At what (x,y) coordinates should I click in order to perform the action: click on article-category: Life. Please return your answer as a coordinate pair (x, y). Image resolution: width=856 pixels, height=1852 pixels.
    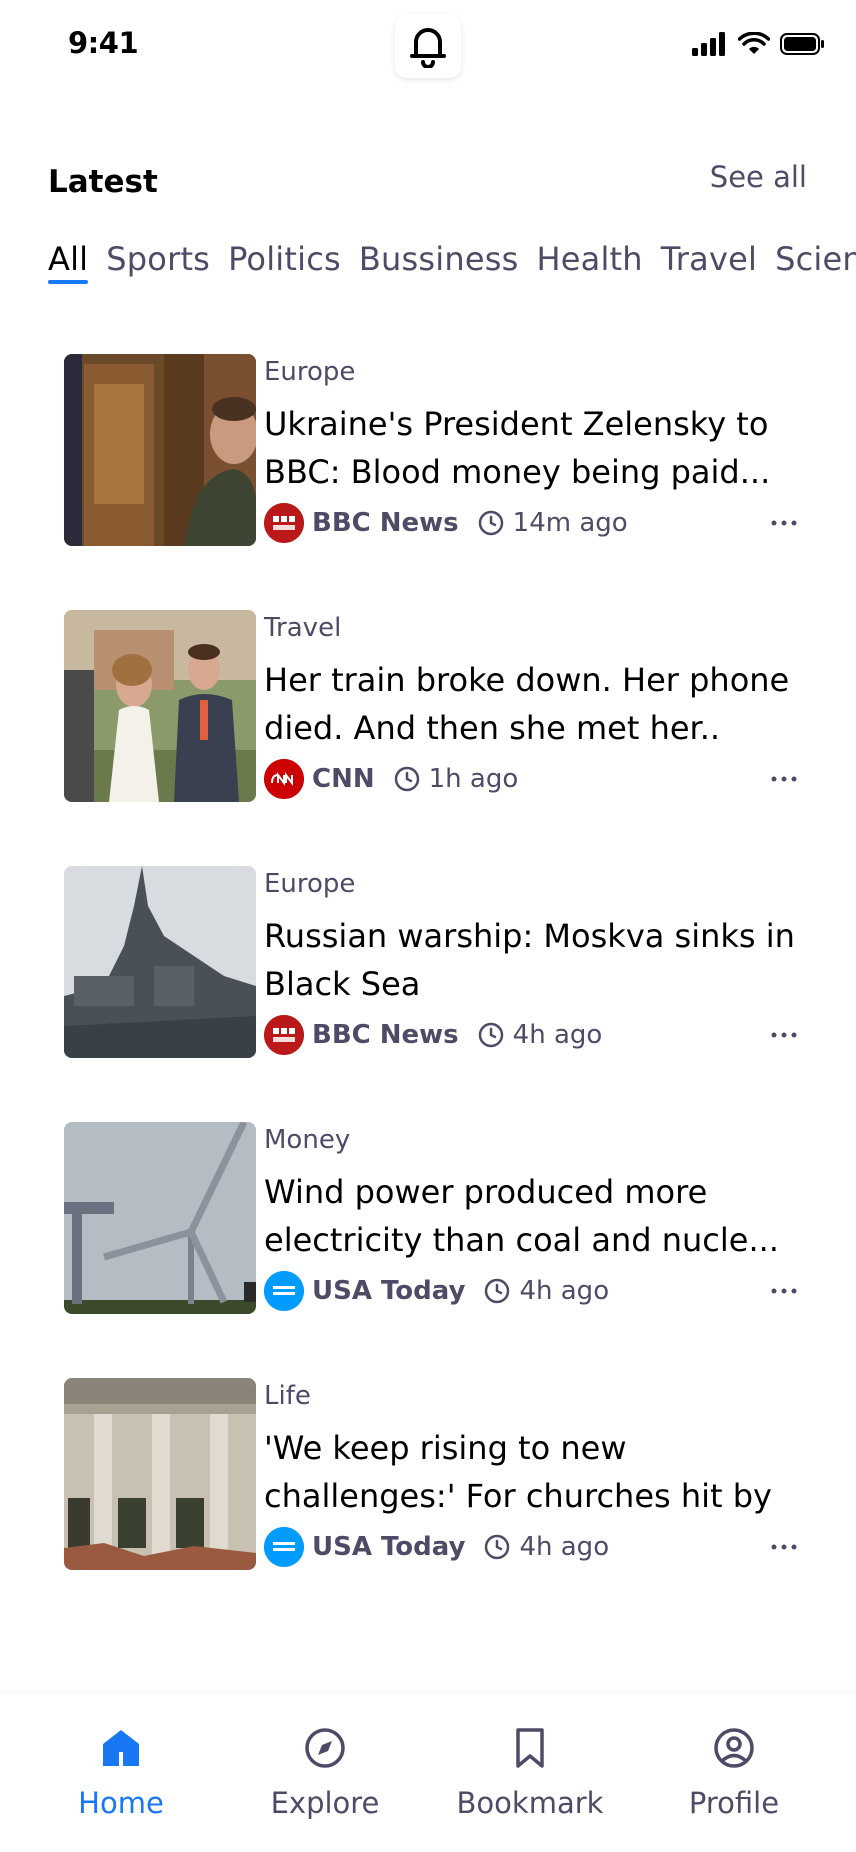
    Looking at the image, I should click on (287, 1396).